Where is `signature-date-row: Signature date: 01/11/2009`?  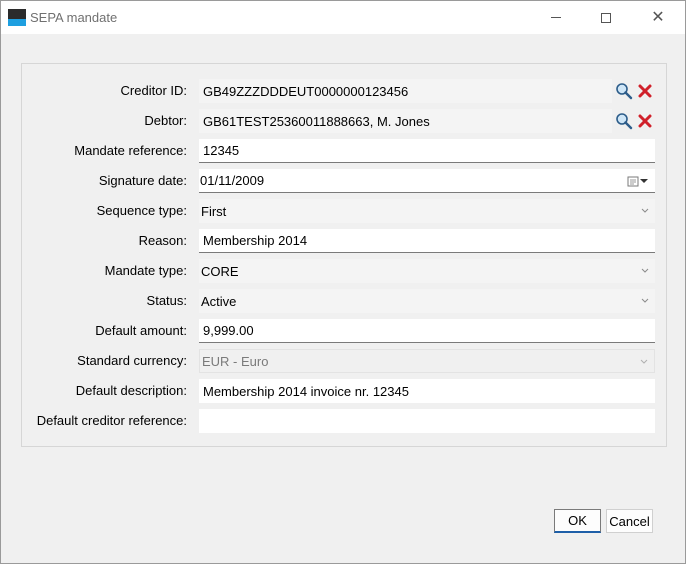 signature-date-row: Signature date: 01/11/2009 is located at coordinates (345, 181).